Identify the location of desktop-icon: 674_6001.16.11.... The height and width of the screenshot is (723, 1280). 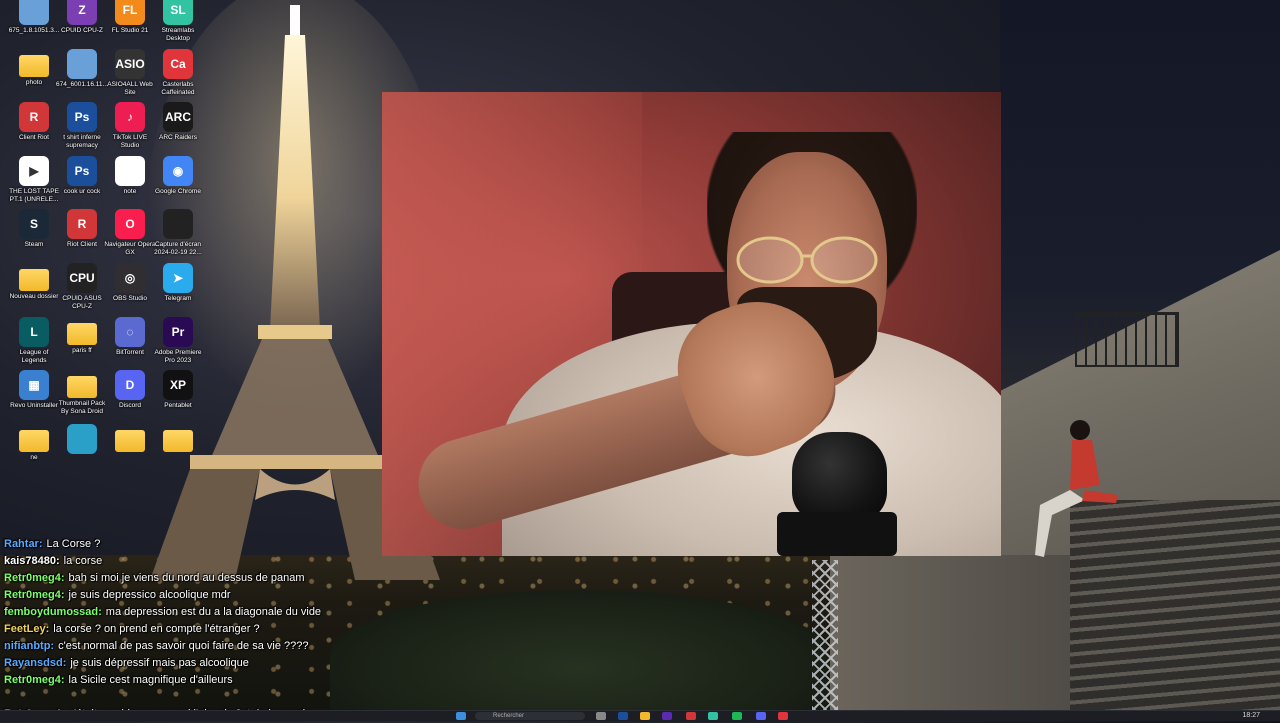
(82, 68).